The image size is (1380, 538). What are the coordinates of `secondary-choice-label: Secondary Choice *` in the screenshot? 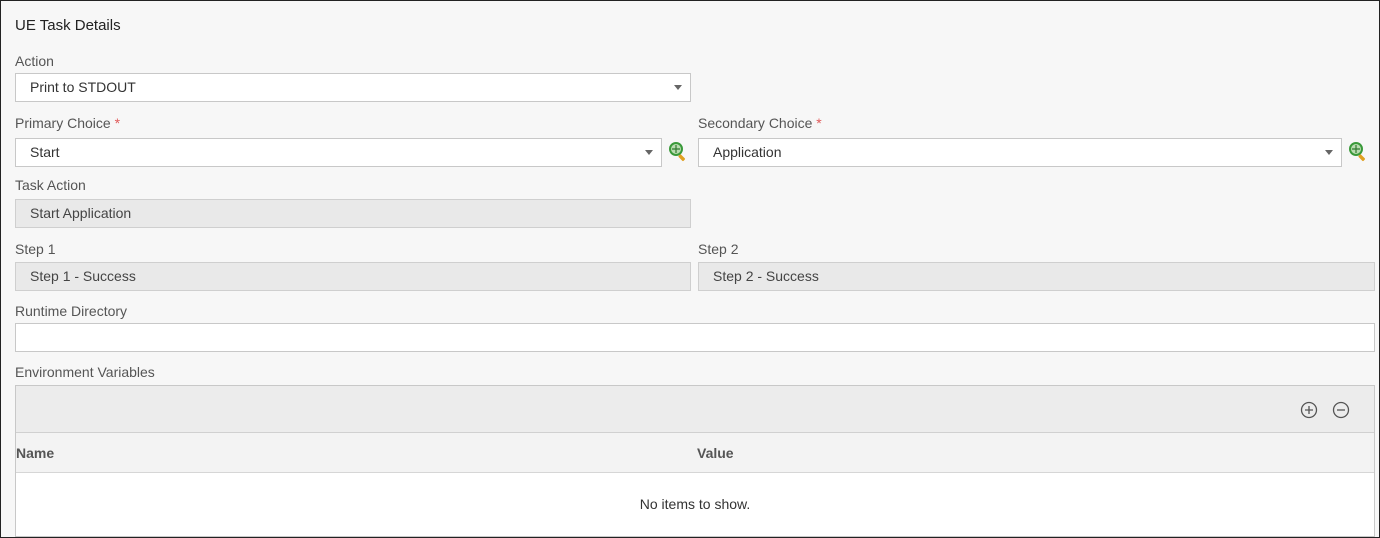 It's located at (760, 123).